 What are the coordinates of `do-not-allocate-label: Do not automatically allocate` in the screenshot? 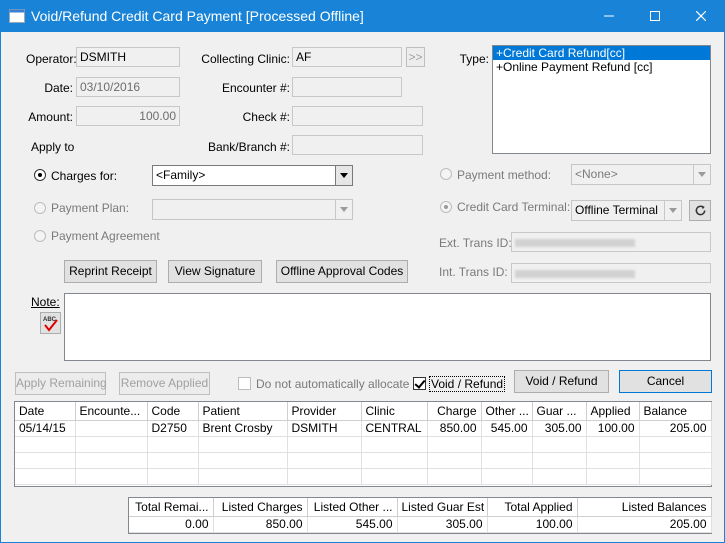 It's located at (333, 384).